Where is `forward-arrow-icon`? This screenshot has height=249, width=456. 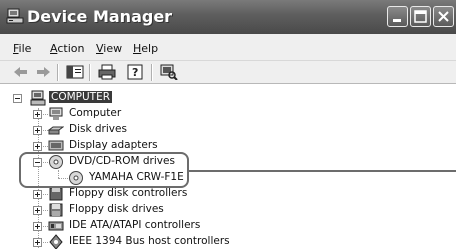
forward-arrow-icon is located at coordinates (43, 72).